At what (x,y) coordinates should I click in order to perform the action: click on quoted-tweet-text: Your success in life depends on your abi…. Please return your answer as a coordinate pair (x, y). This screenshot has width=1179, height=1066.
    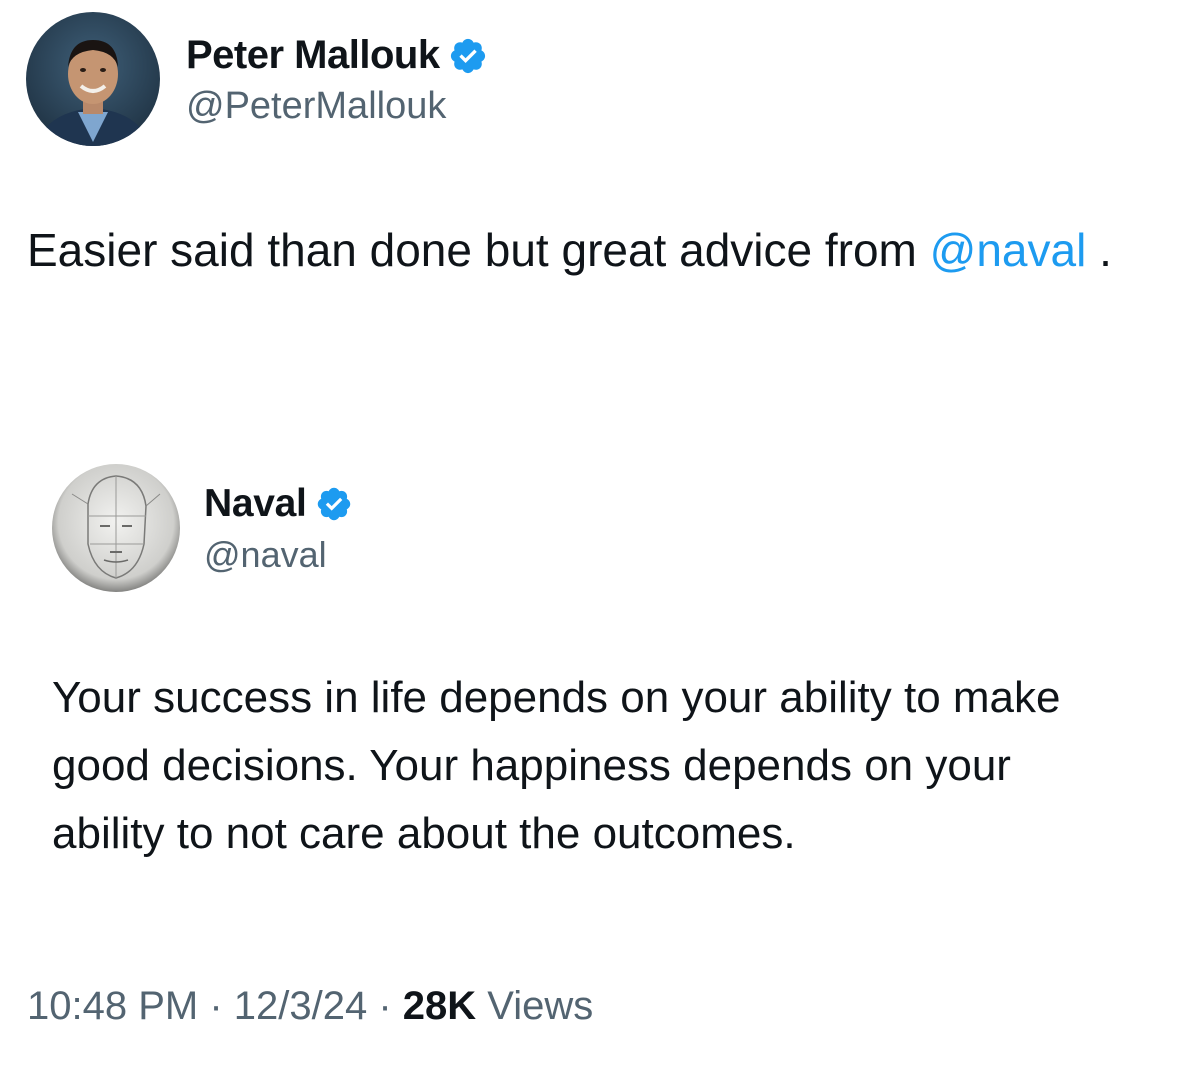
    Looking at the image, I should click on (556, 765).